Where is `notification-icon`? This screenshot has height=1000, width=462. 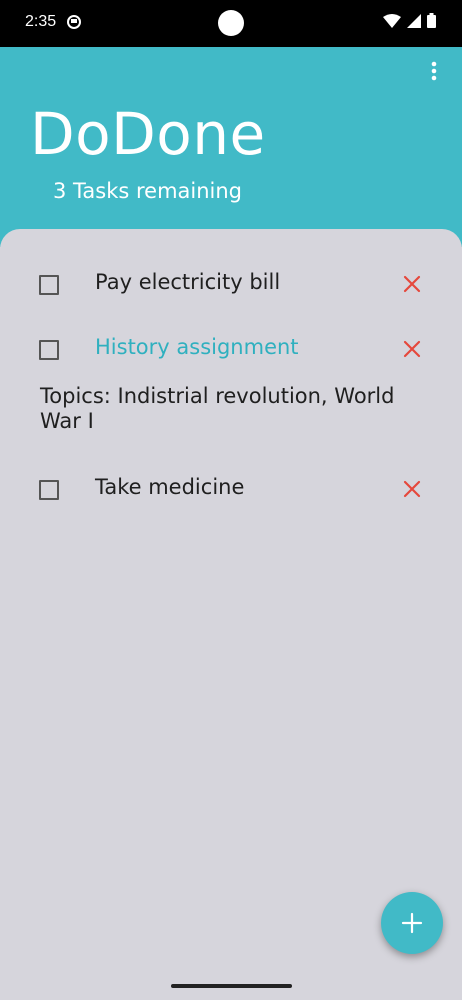
notification-icon is located at coordinates (74, 22).